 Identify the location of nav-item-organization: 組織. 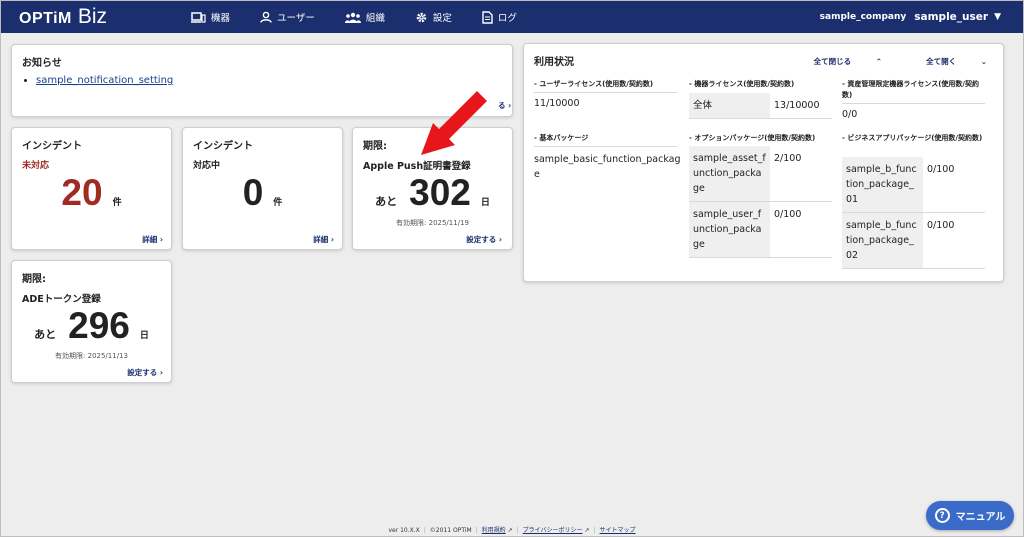
(364, 17).